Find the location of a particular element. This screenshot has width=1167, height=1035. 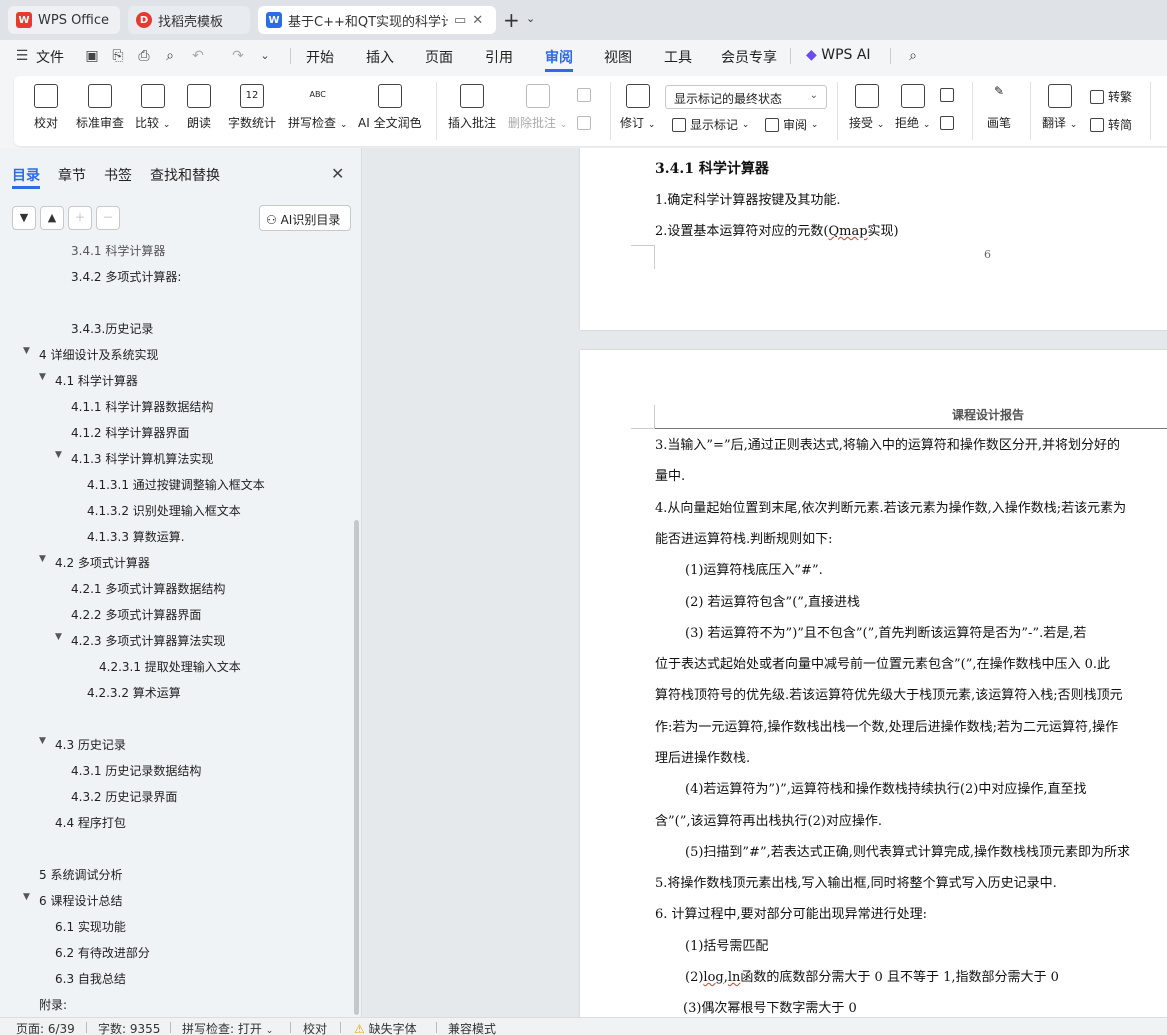

menu-page: 页面 is located at coordinates (439, 57).